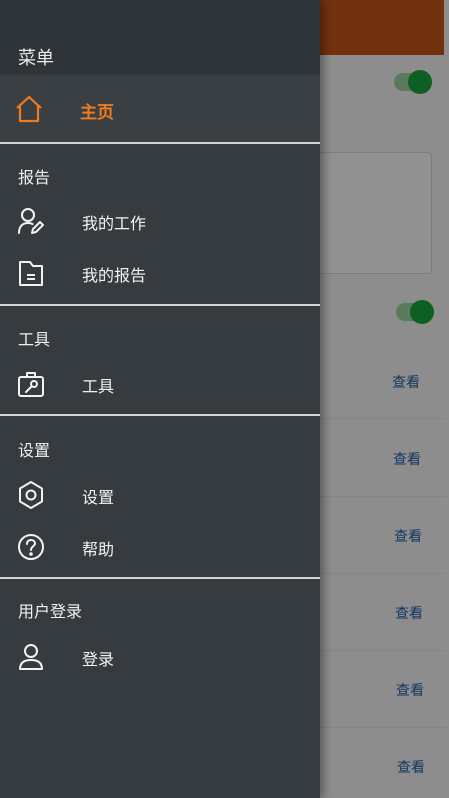 Image resolution: width=449 pixels, height=798 pixels. Describe the element at coordinates (97, 113) in the screenshot. I see `drawer-item-home-label: 主页` at that location.